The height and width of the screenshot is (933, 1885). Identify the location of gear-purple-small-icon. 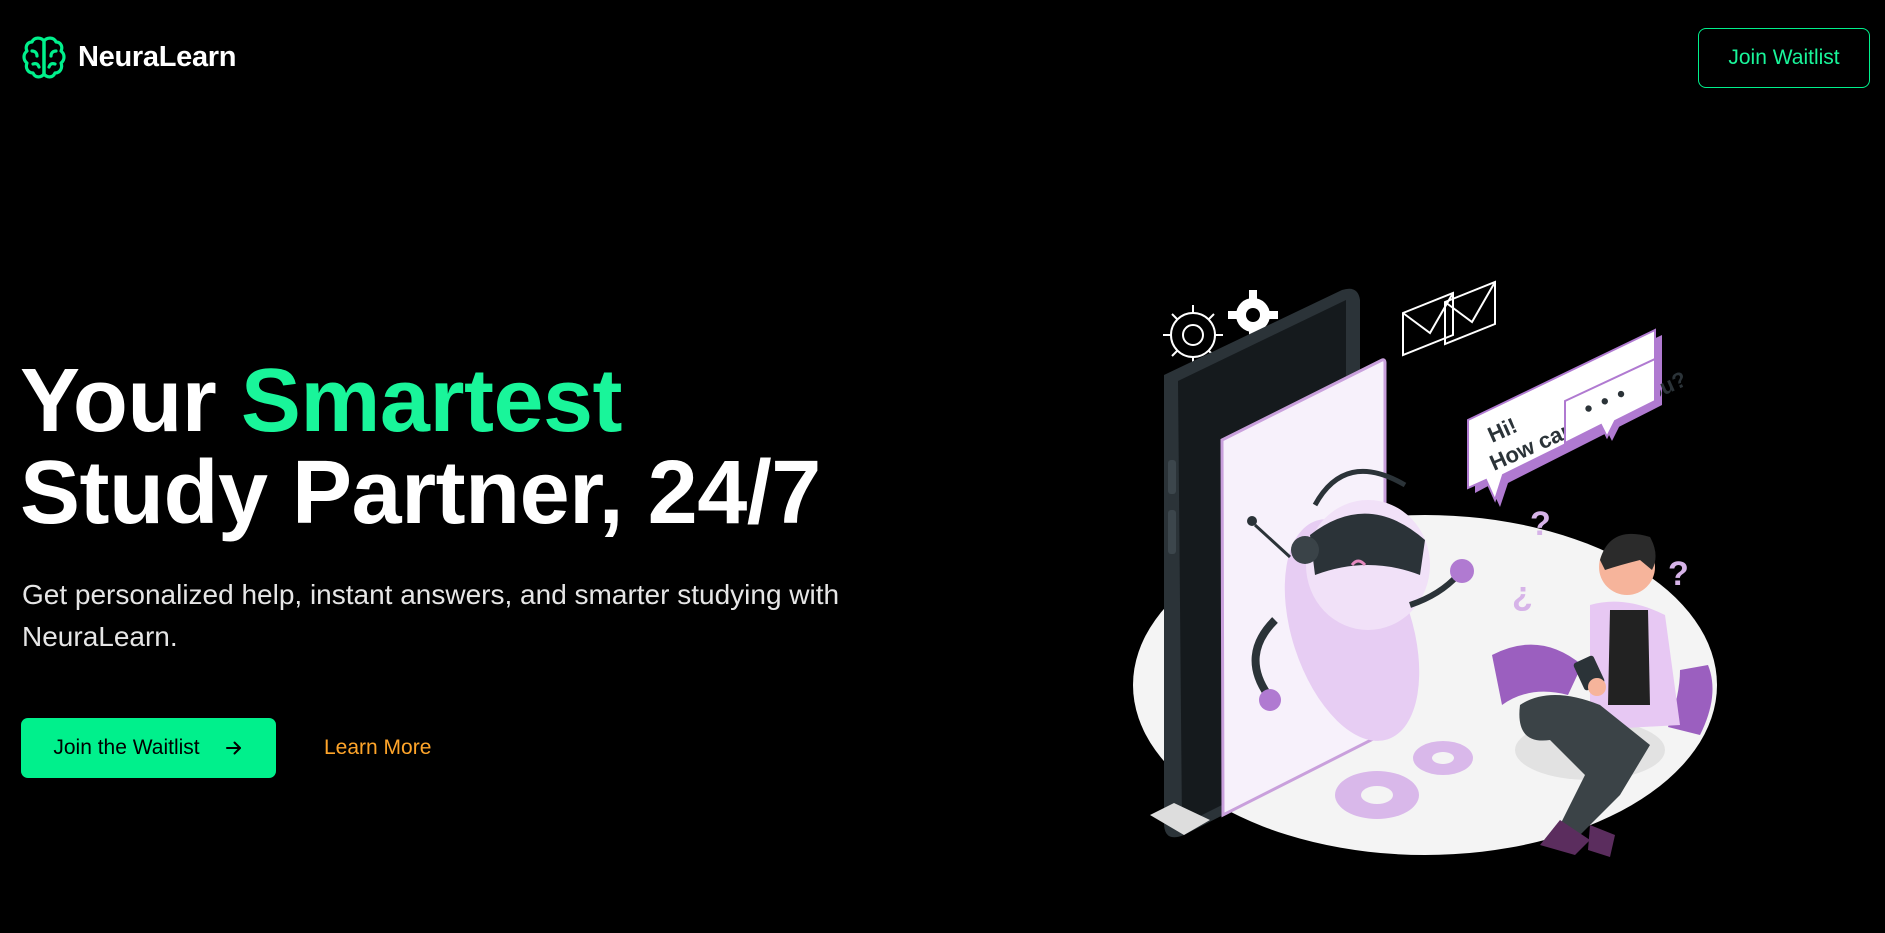
(1443, 758).